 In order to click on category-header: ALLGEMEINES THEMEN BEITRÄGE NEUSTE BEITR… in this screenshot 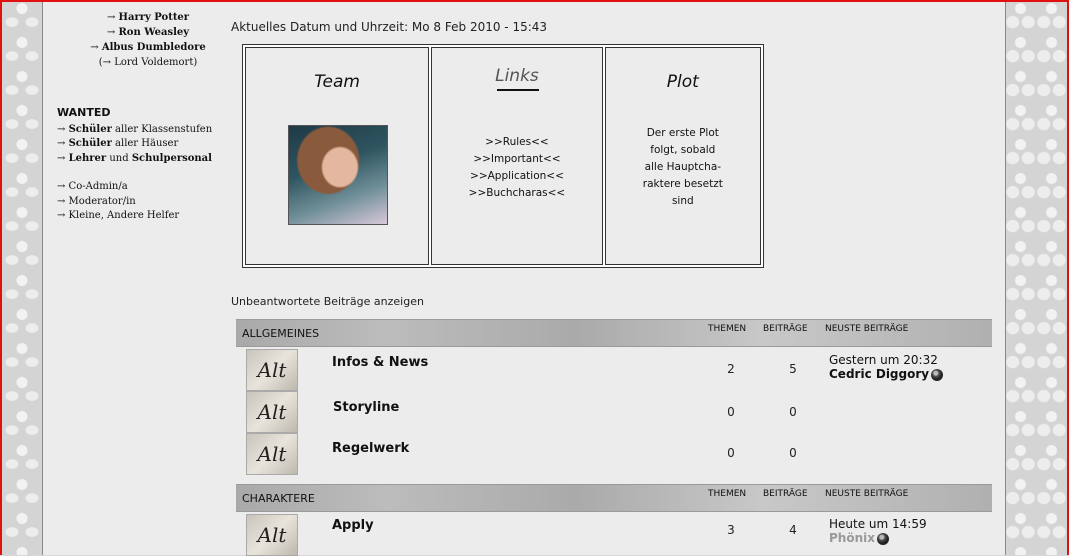, I will do `click(614, 333)`.